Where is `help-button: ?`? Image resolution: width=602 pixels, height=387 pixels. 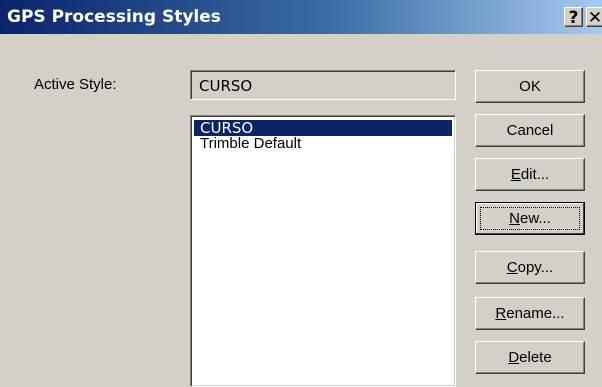 help-button: ? is located at coordinates (573, 17).